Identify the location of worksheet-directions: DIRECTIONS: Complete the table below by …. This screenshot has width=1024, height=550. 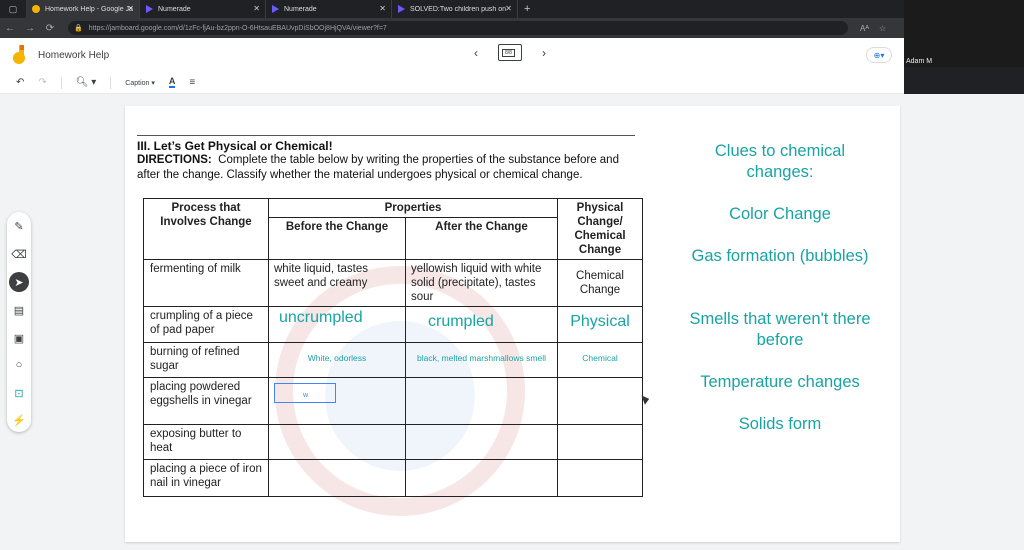
(378, 167).